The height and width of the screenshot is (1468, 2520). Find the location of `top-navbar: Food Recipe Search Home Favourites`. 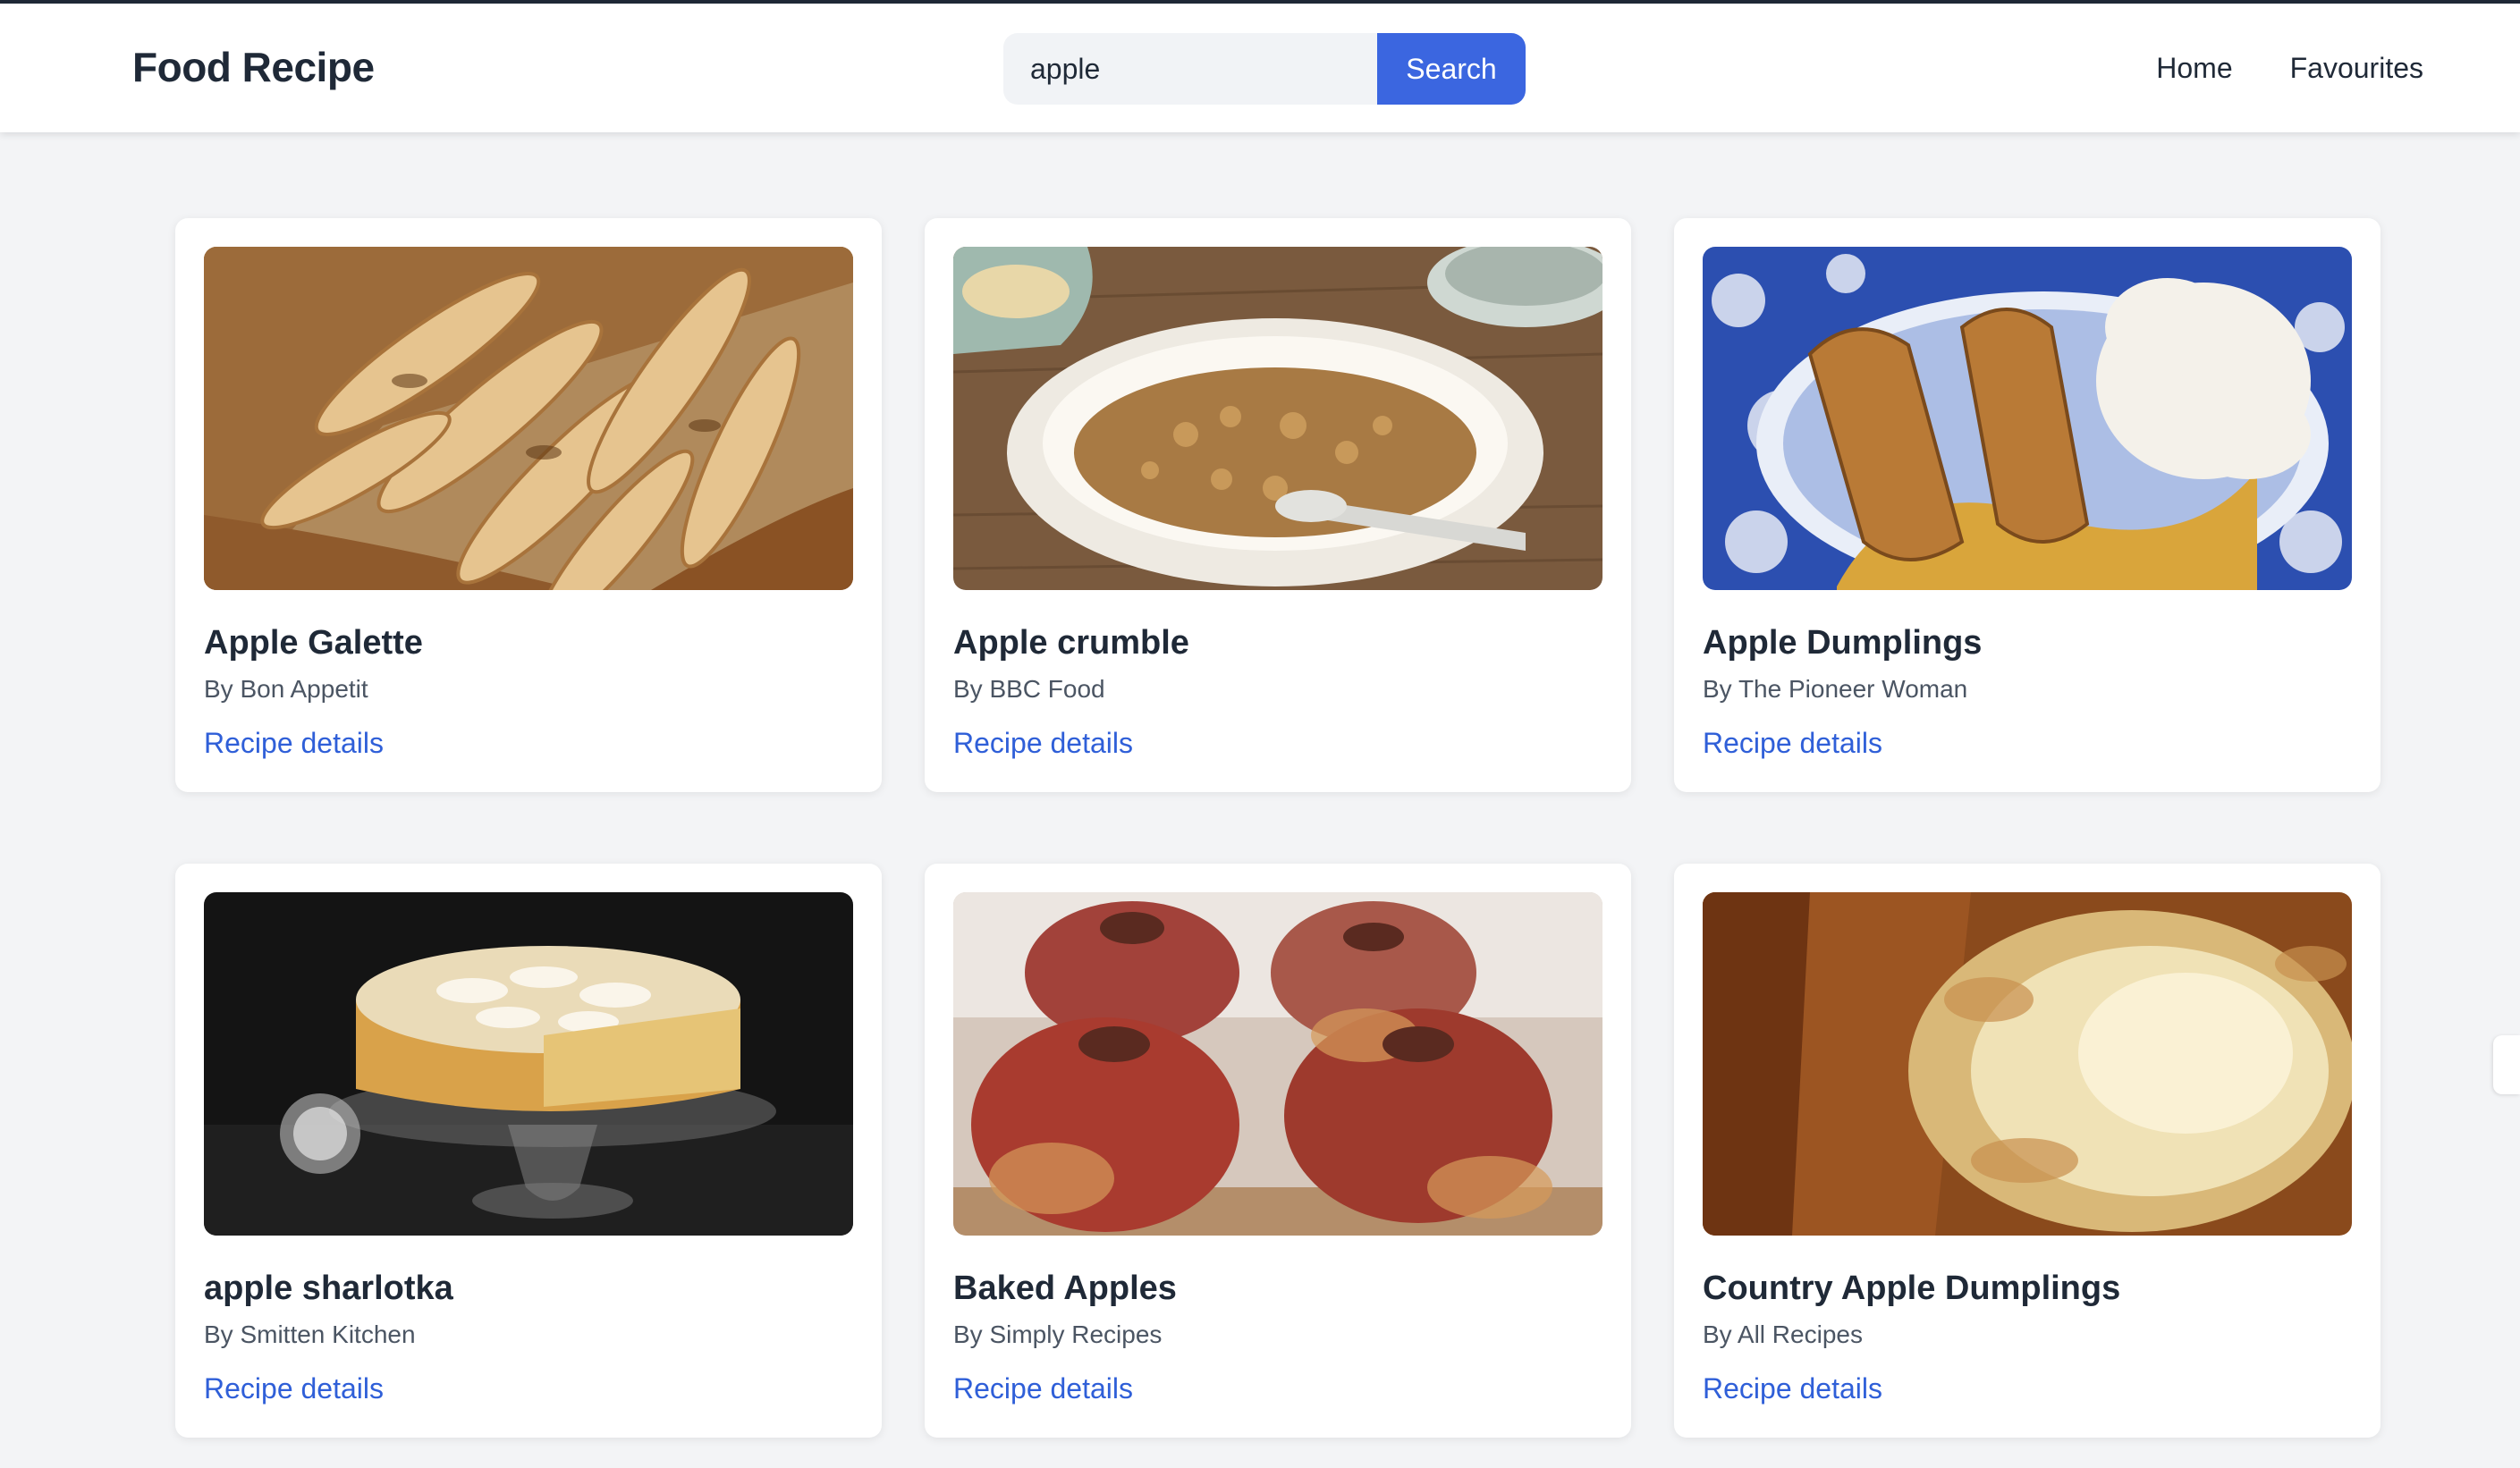

top-navbar: Food Recipe Search Home Favourites is located at coordinates (1260, 68).